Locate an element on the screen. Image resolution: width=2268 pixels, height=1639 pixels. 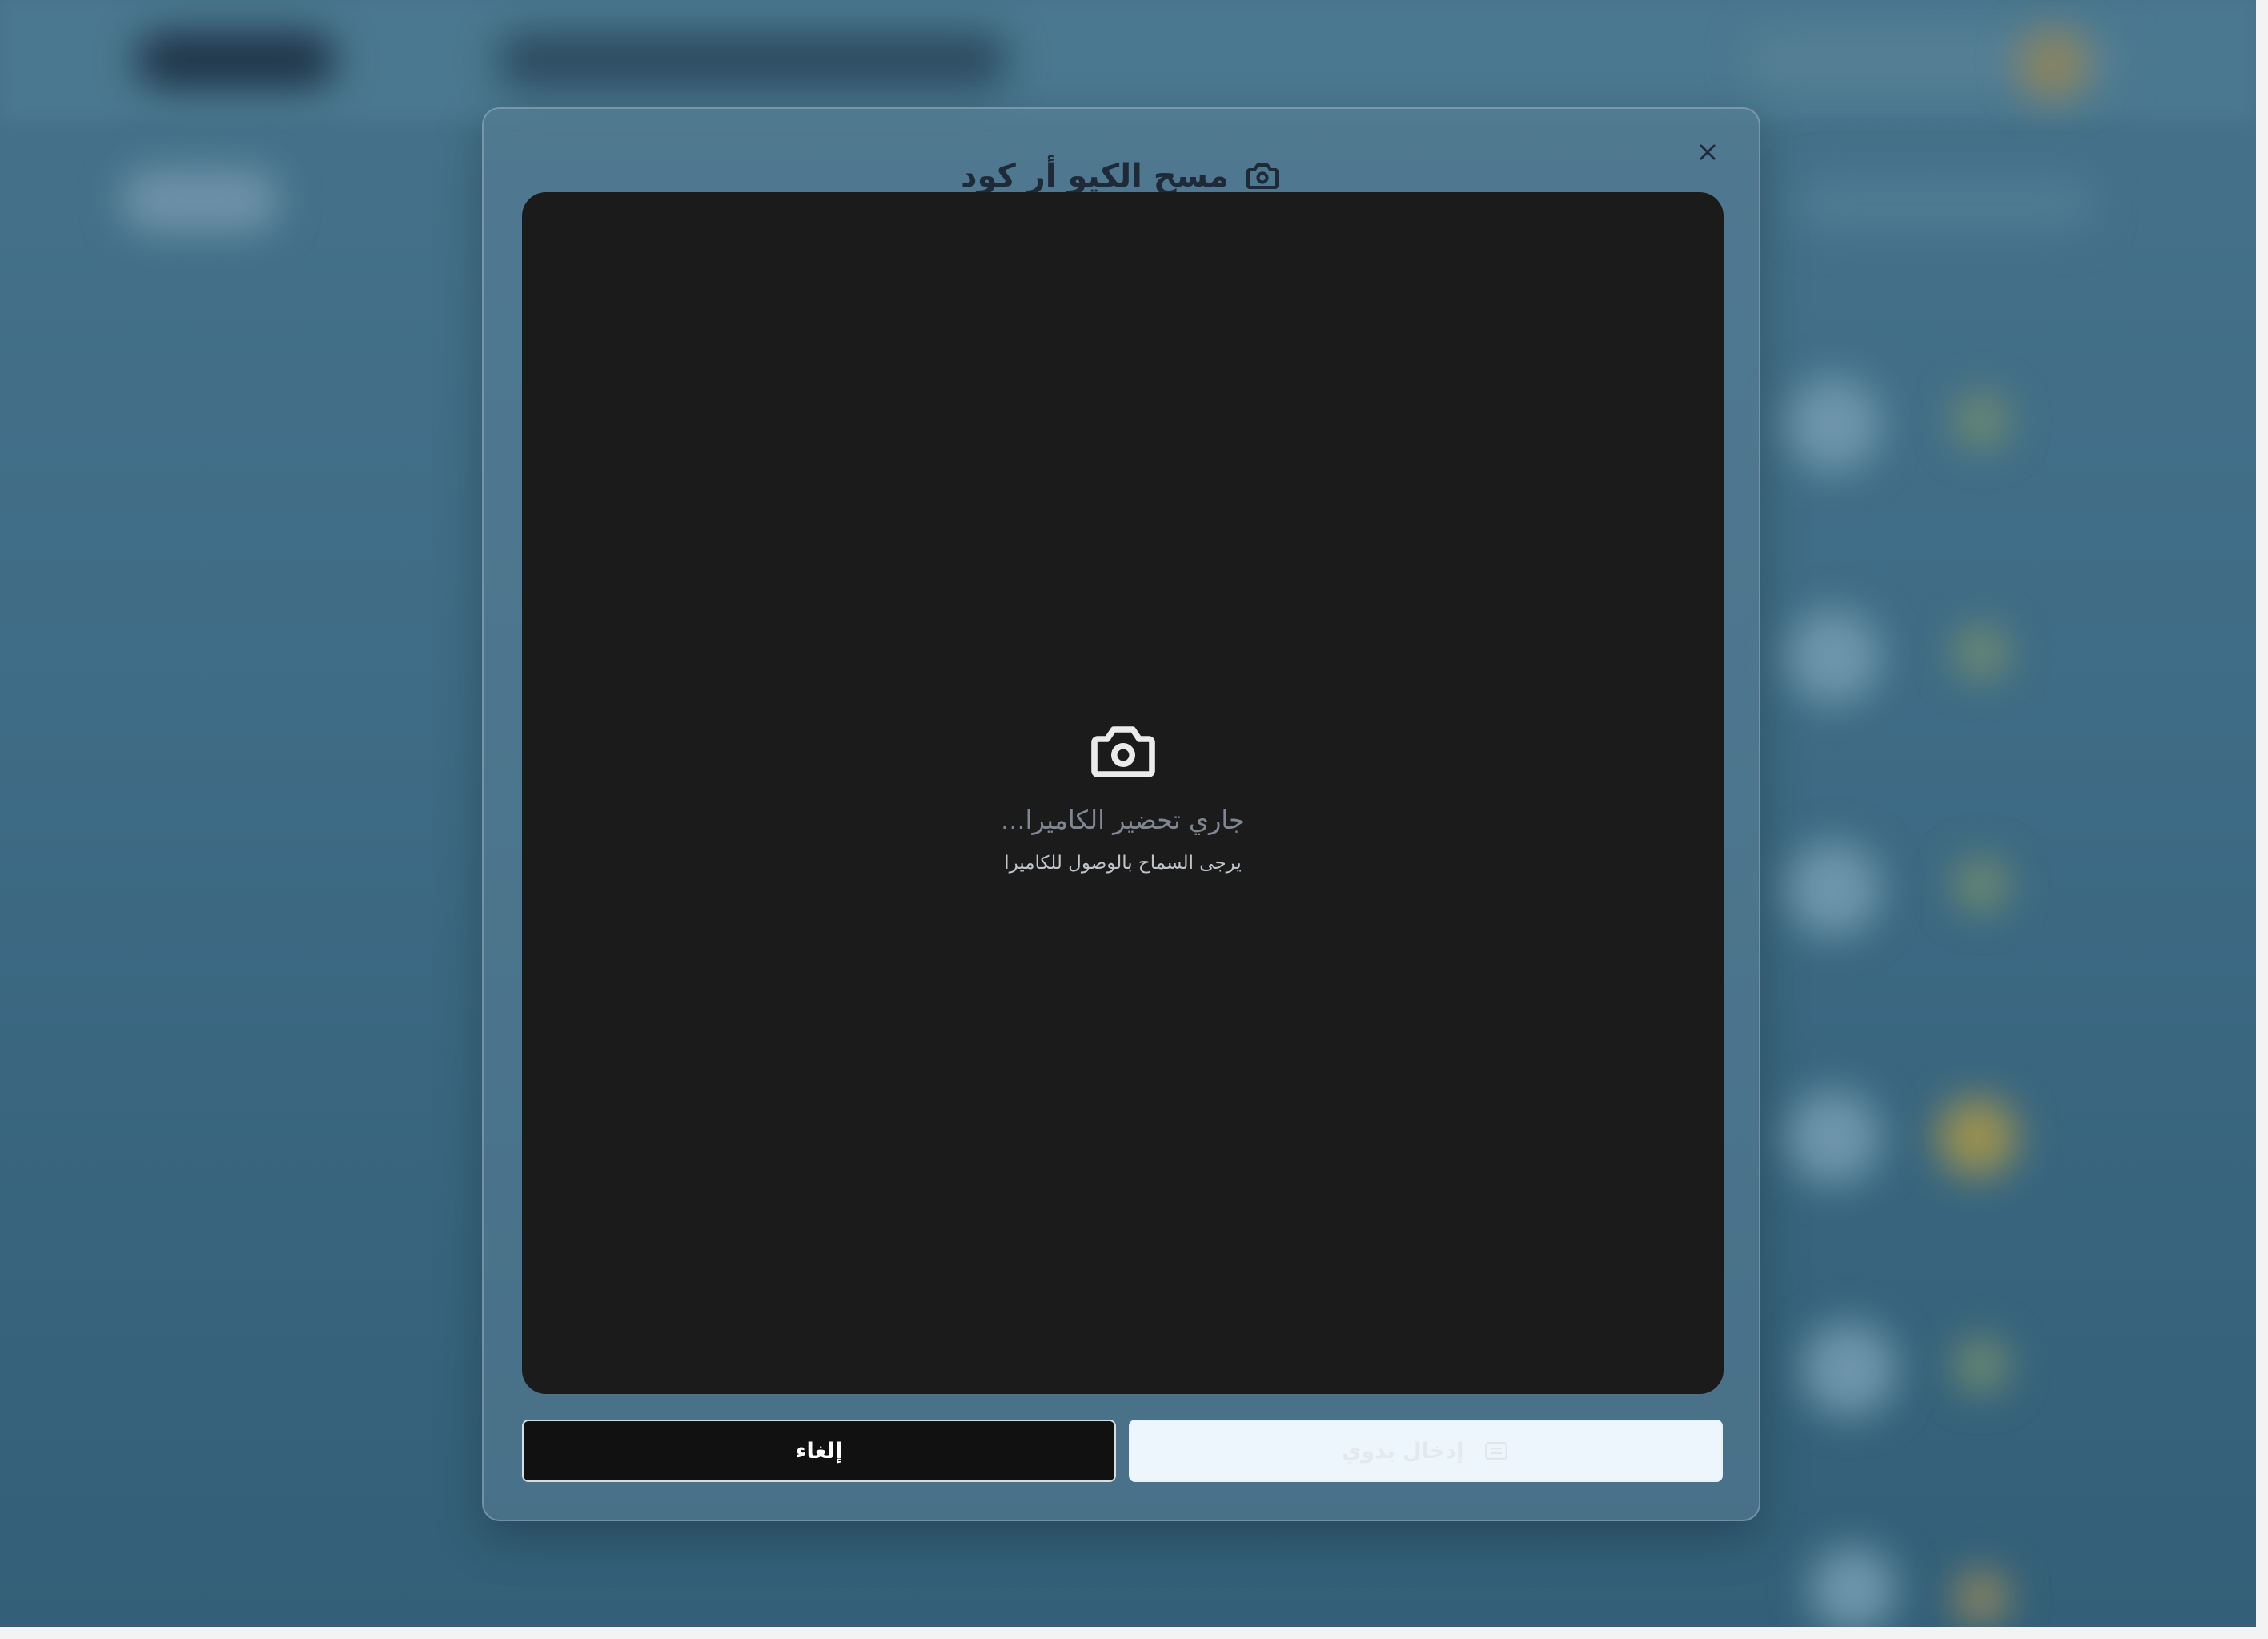
manual-entry-button: إدخال يدوي is located at coordinates (1426, 1451).